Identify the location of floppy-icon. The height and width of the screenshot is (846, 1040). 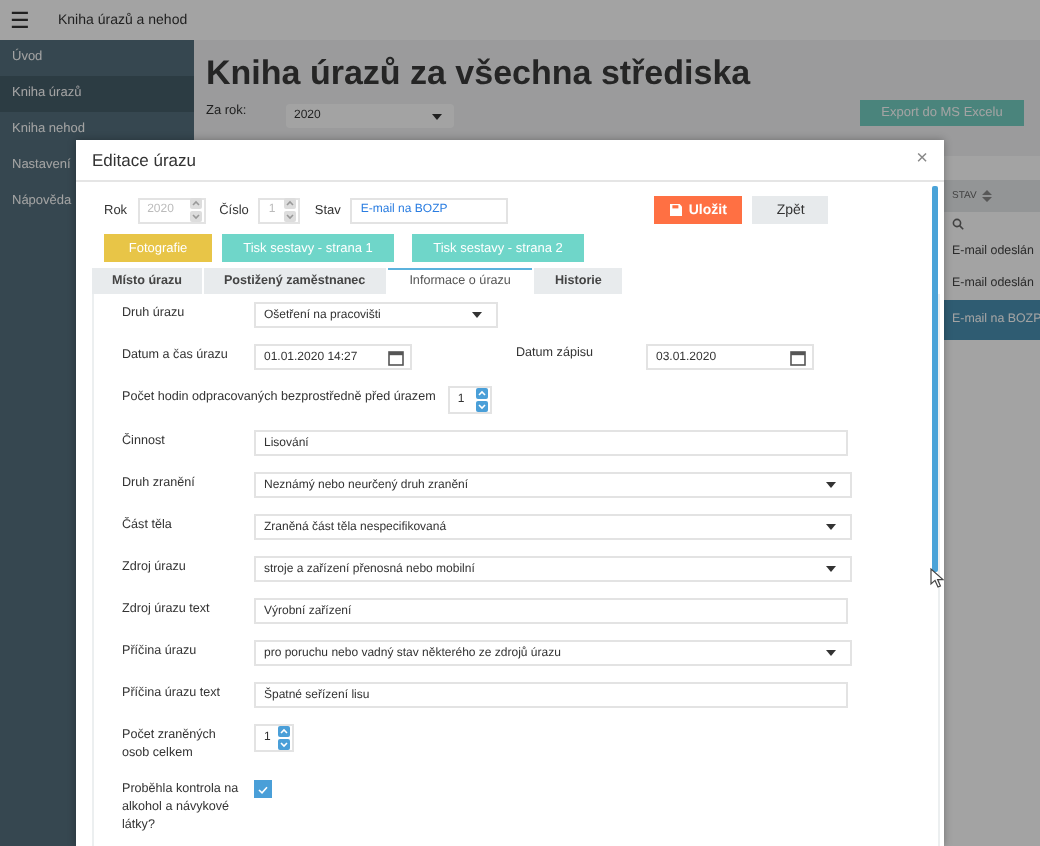
(676, 210).